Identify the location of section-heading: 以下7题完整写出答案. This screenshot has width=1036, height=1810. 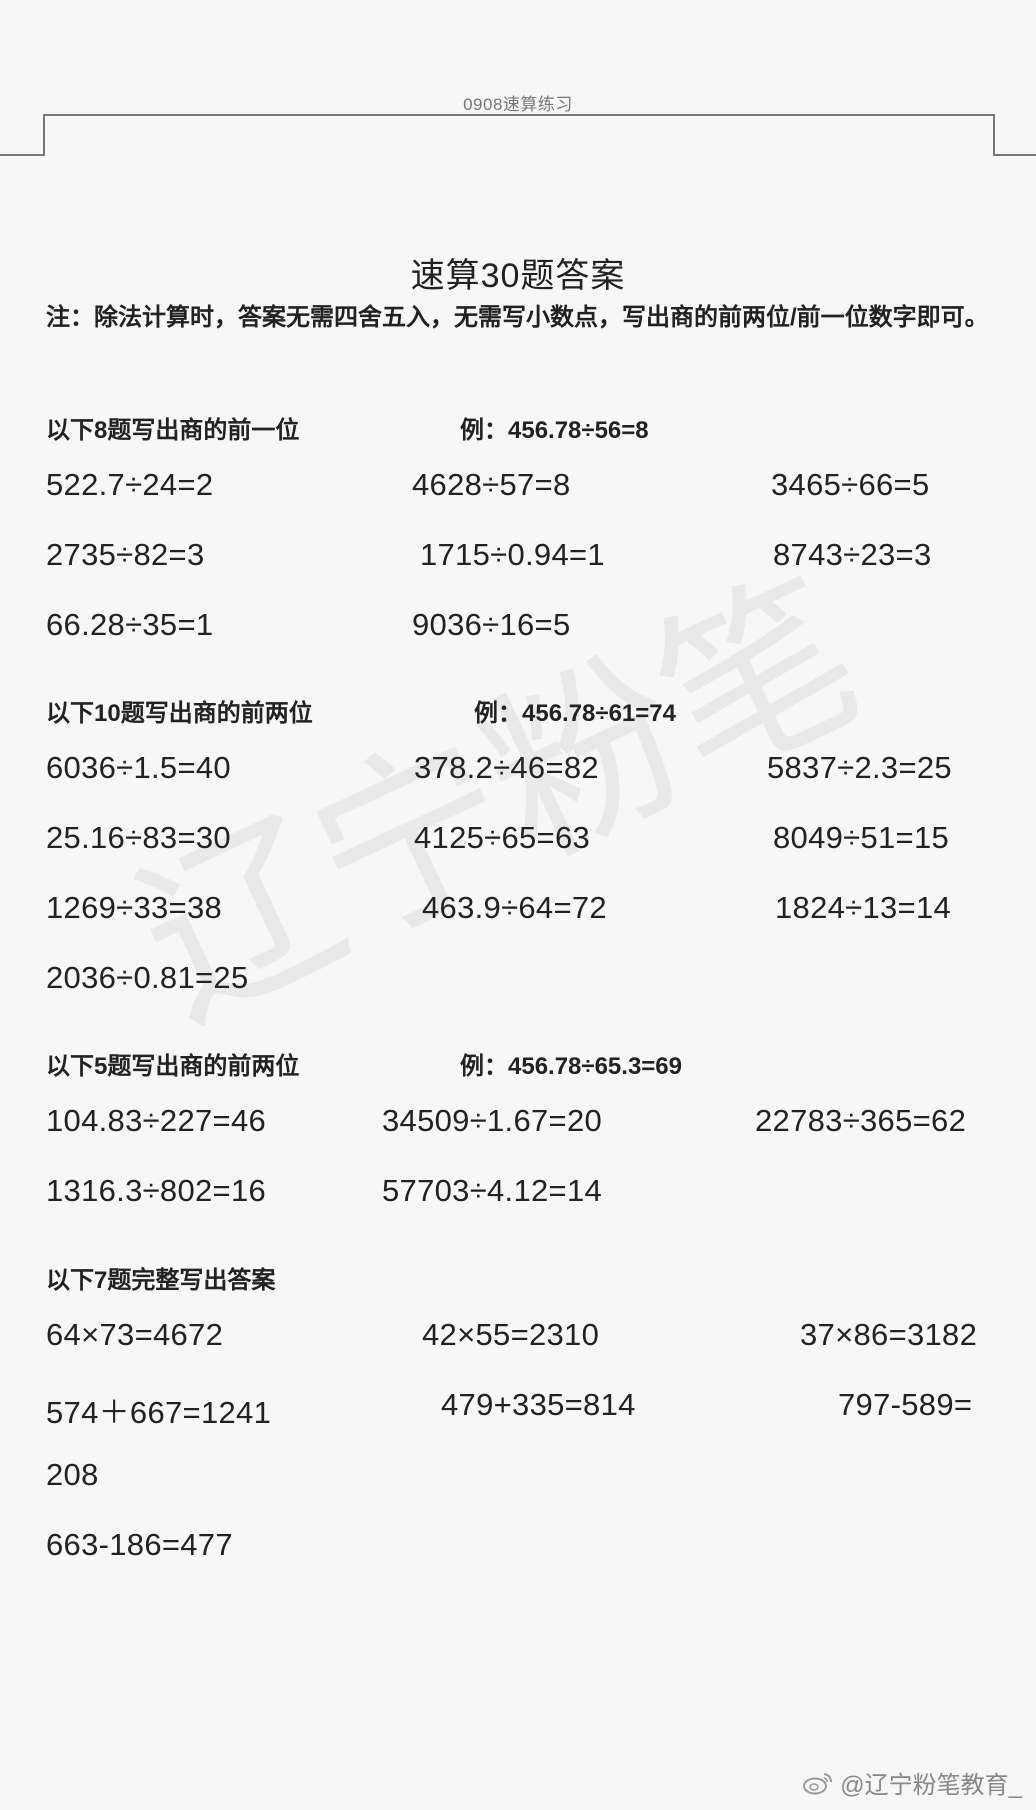
(161, 1280).